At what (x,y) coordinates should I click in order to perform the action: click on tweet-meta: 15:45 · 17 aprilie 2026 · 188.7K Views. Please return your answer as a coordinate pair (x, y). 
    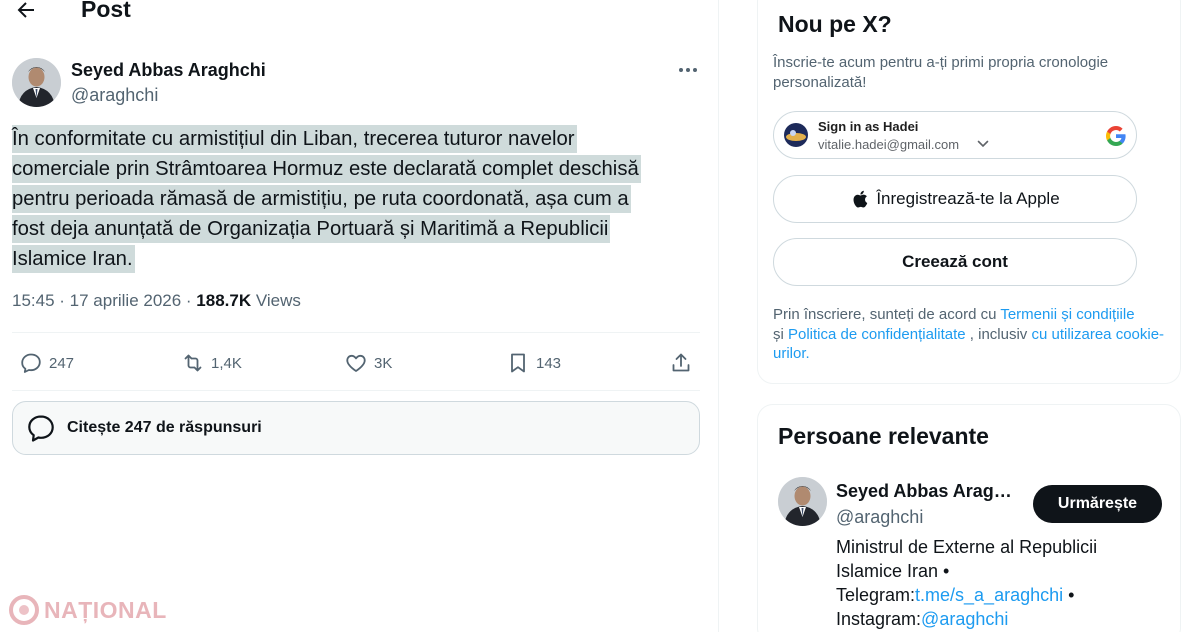
    Looking at the image, I should click on (156, 300).